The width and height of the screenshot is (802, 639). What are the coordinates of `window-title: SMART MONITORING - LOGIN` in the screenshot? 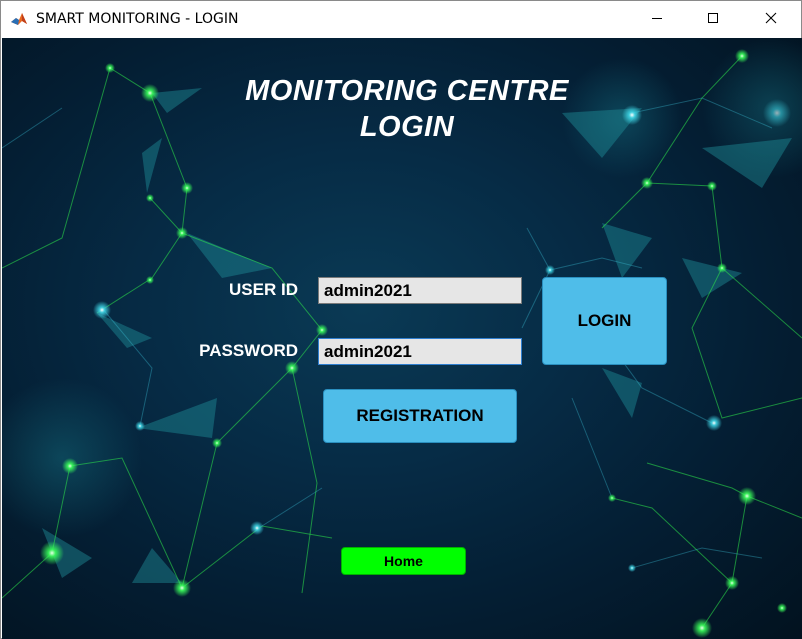 It's located at (137, 19).